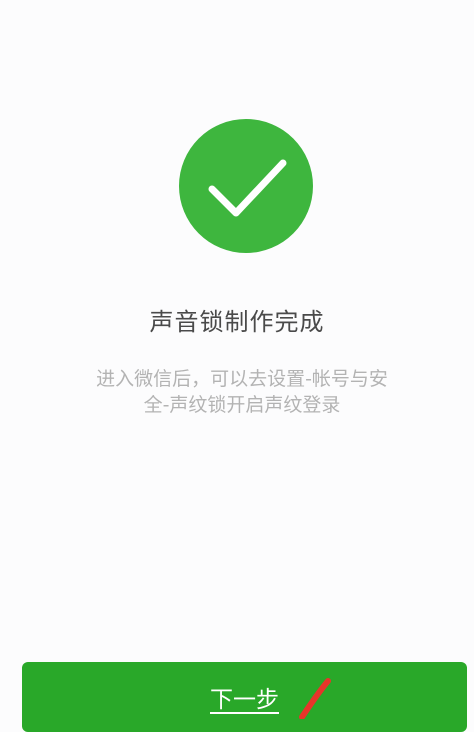 The image size is (474, 732). I want to click on instruction-text: 进入微信后，可以去设置-帐号与安 全-声纹锁开启声纹登录, so click(242, 392).